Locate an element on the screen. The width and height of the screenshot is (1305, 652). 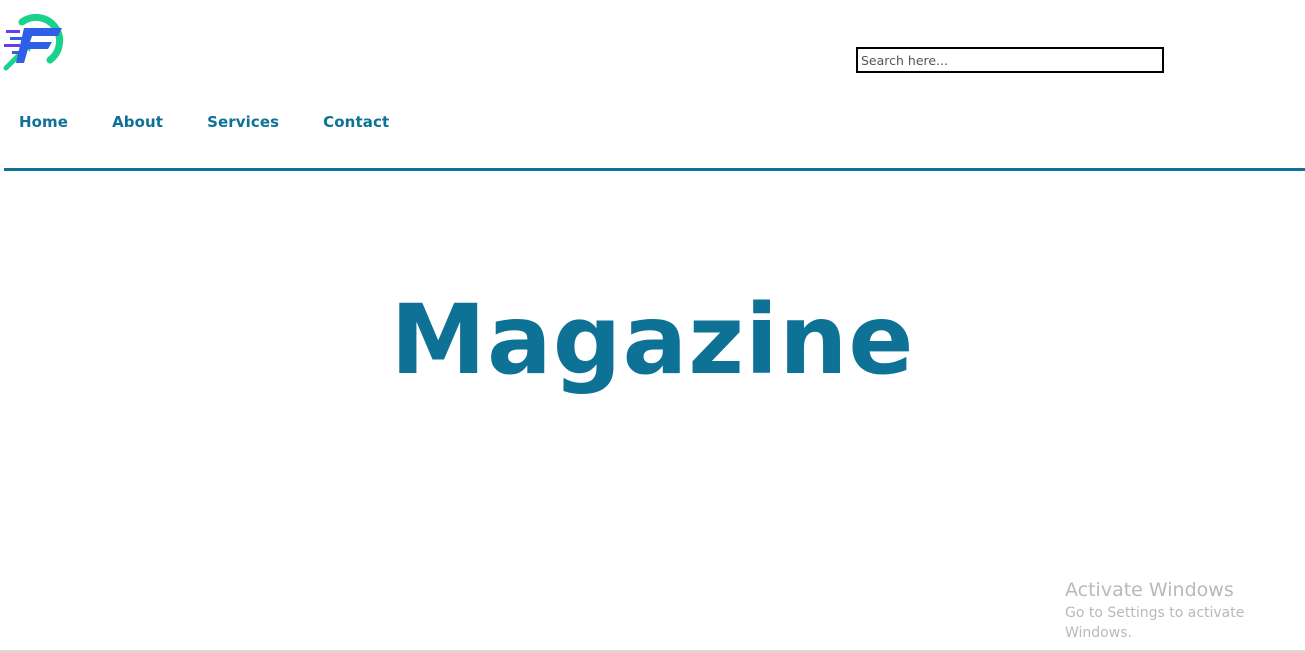
watermark-title: Activate Windows is located at coordinates (1149, 590).